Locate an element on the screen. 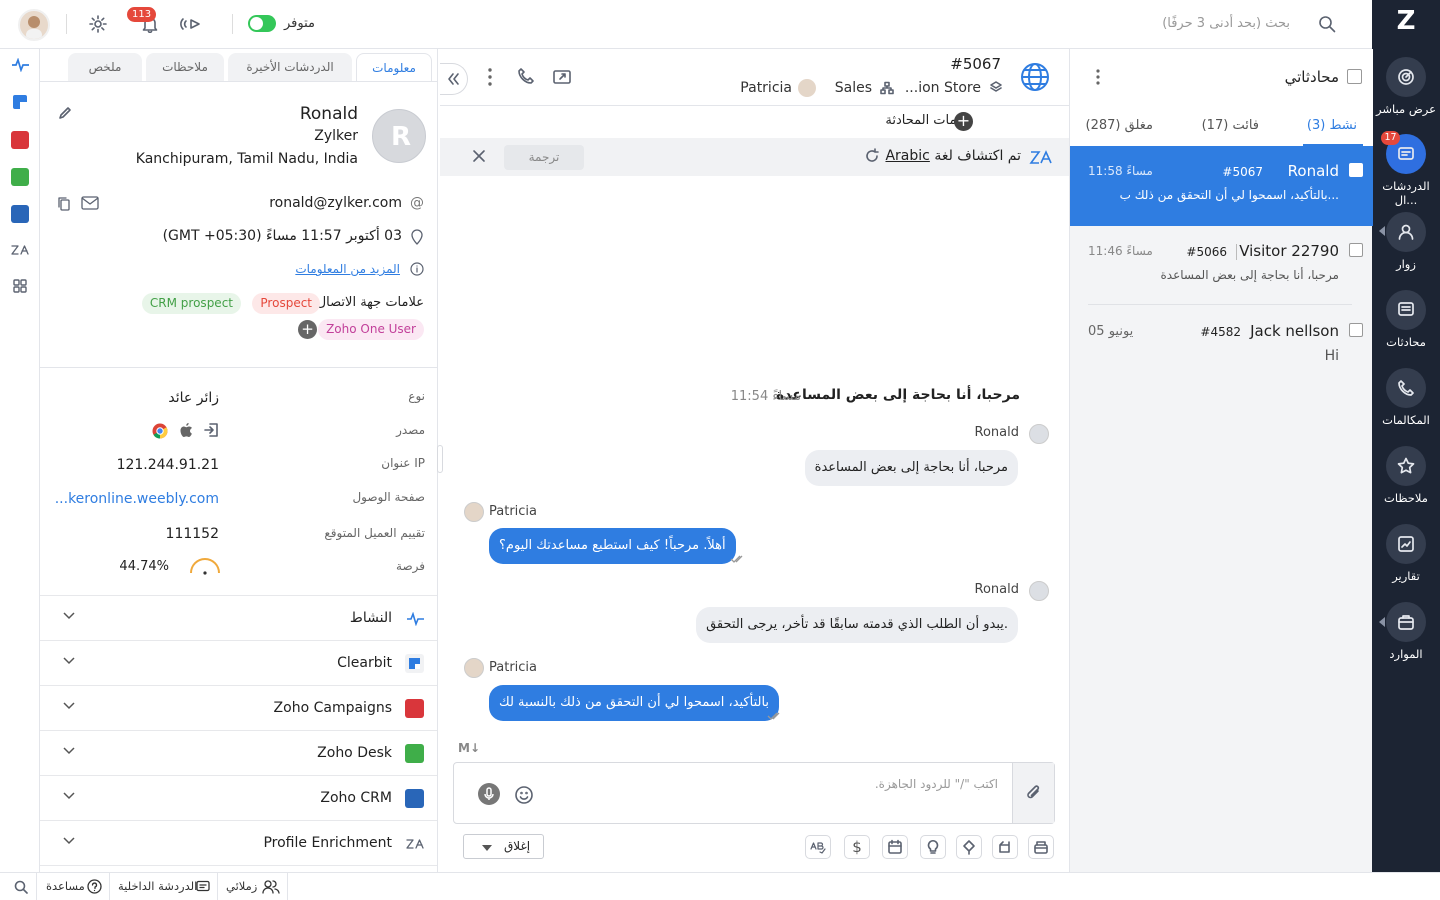 This screenshot has width=1440, height=900. colleagues-button: زملائي is located at coordinates (253, 886).